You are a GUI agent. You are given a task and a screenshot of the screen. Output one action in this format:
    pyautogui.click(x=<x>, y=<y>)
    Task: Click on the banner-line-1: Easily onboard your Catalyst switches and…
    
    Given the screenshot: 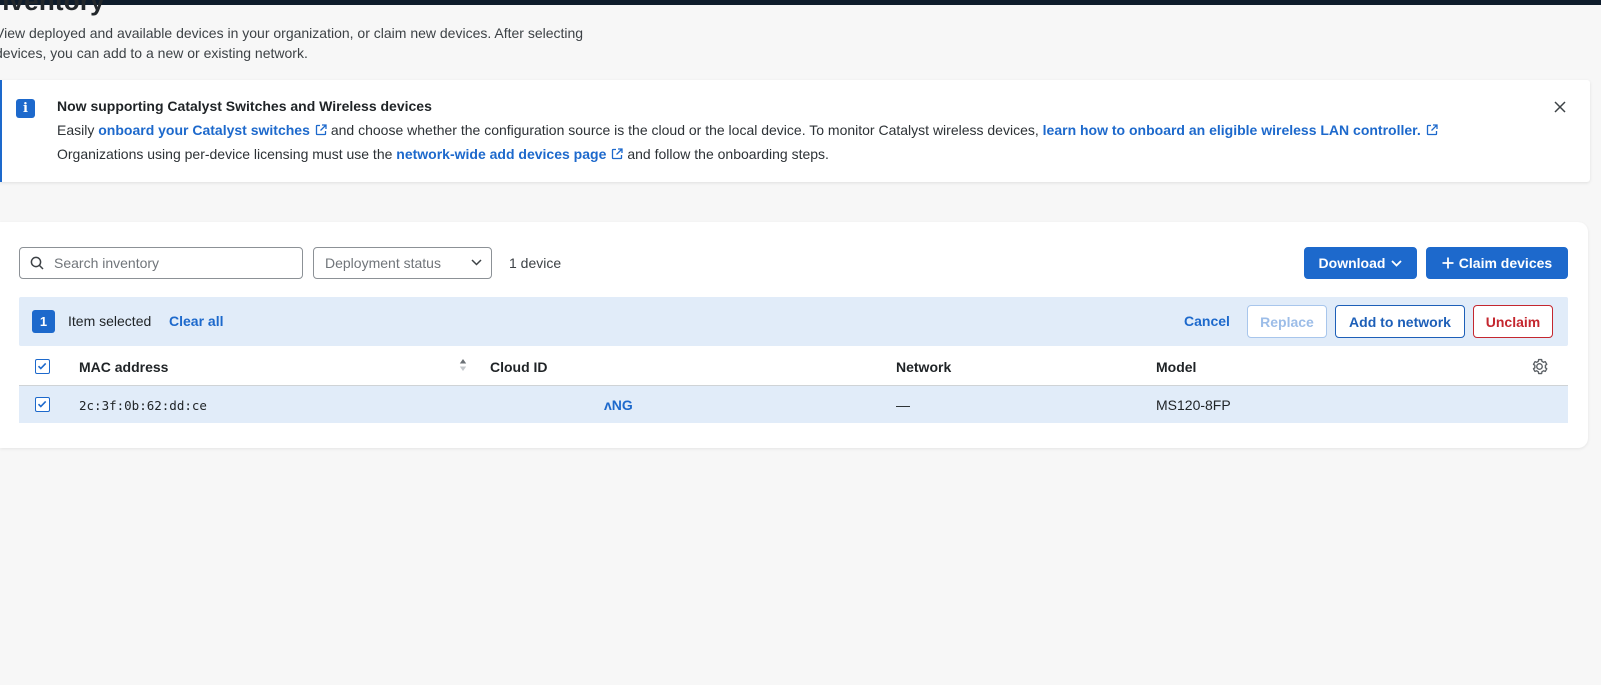 What is the action you would take?
    pyautogui.click(x=749, y=130)
    